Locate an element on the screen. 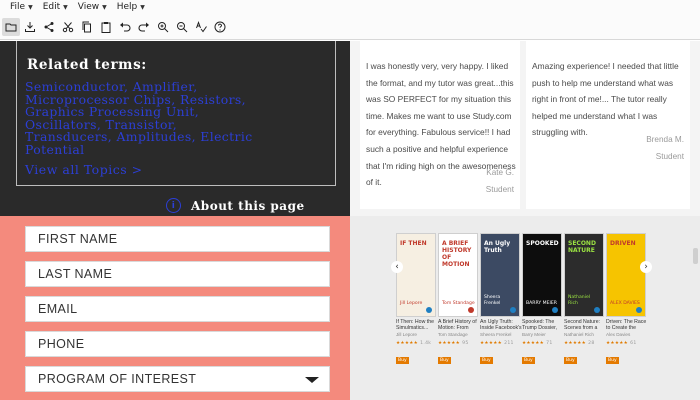 The width and height of the screenshot is (700, 400). phone-field is located at coordinates (177, 344).